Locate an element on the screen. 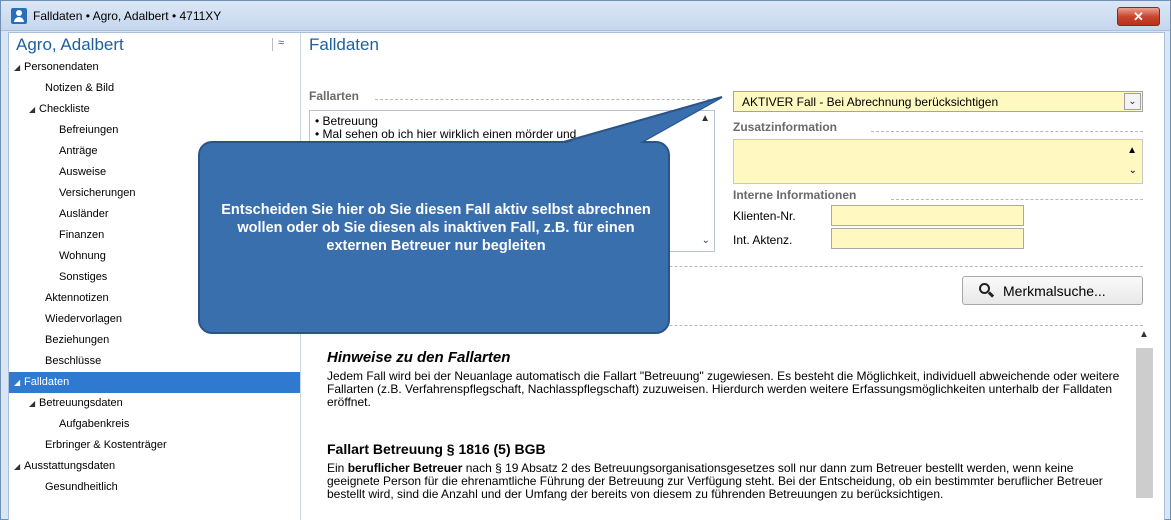 The image size is (1171, 520). close-button: ✕ is located at coordinates (1138, 16).